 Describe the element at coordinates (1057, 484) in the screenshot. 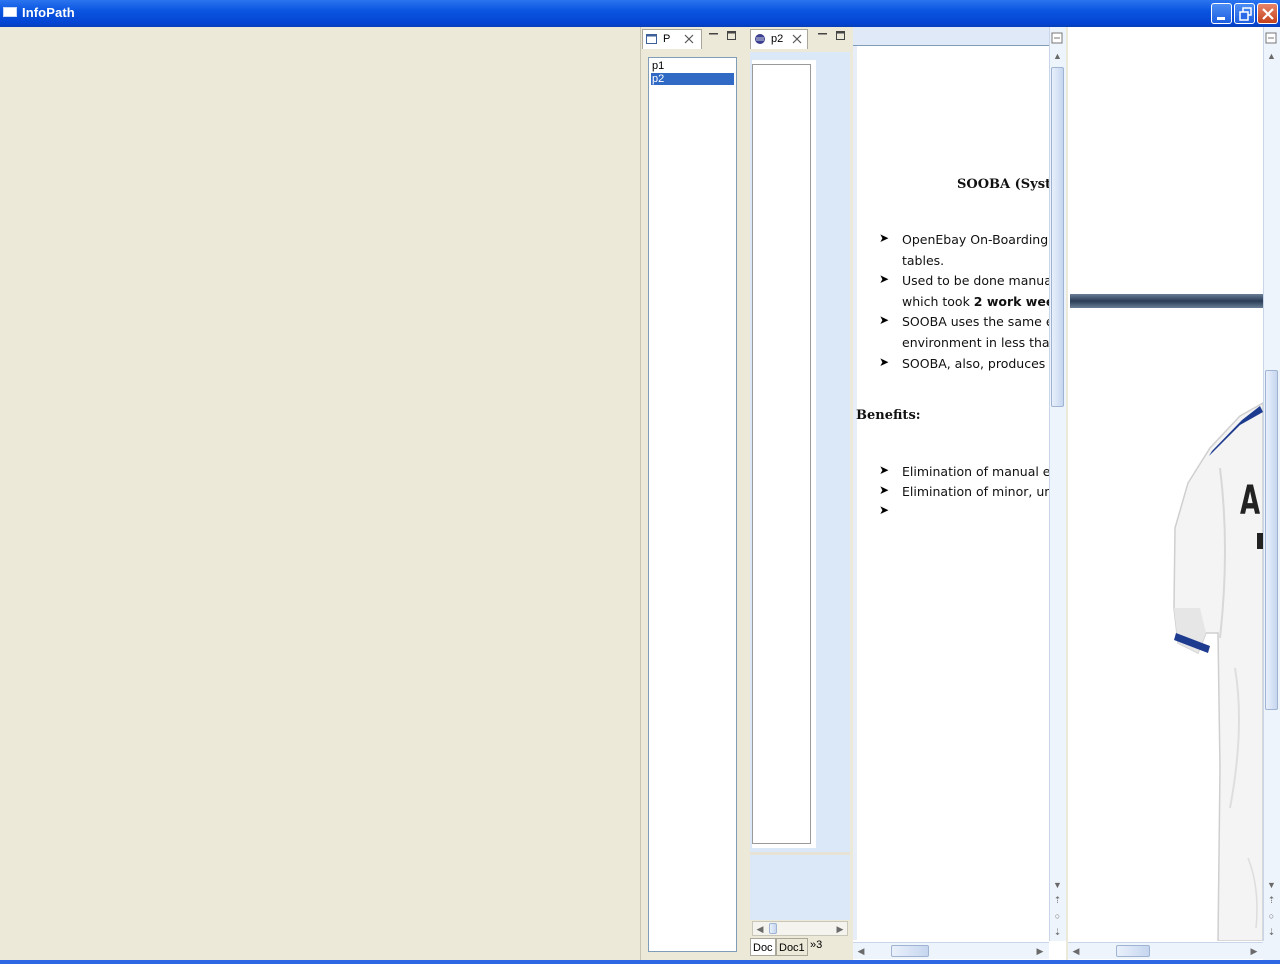

I see `document-vertical-scrollbar: ▲ ▼ ⇡ ○ ⇣` at that location.